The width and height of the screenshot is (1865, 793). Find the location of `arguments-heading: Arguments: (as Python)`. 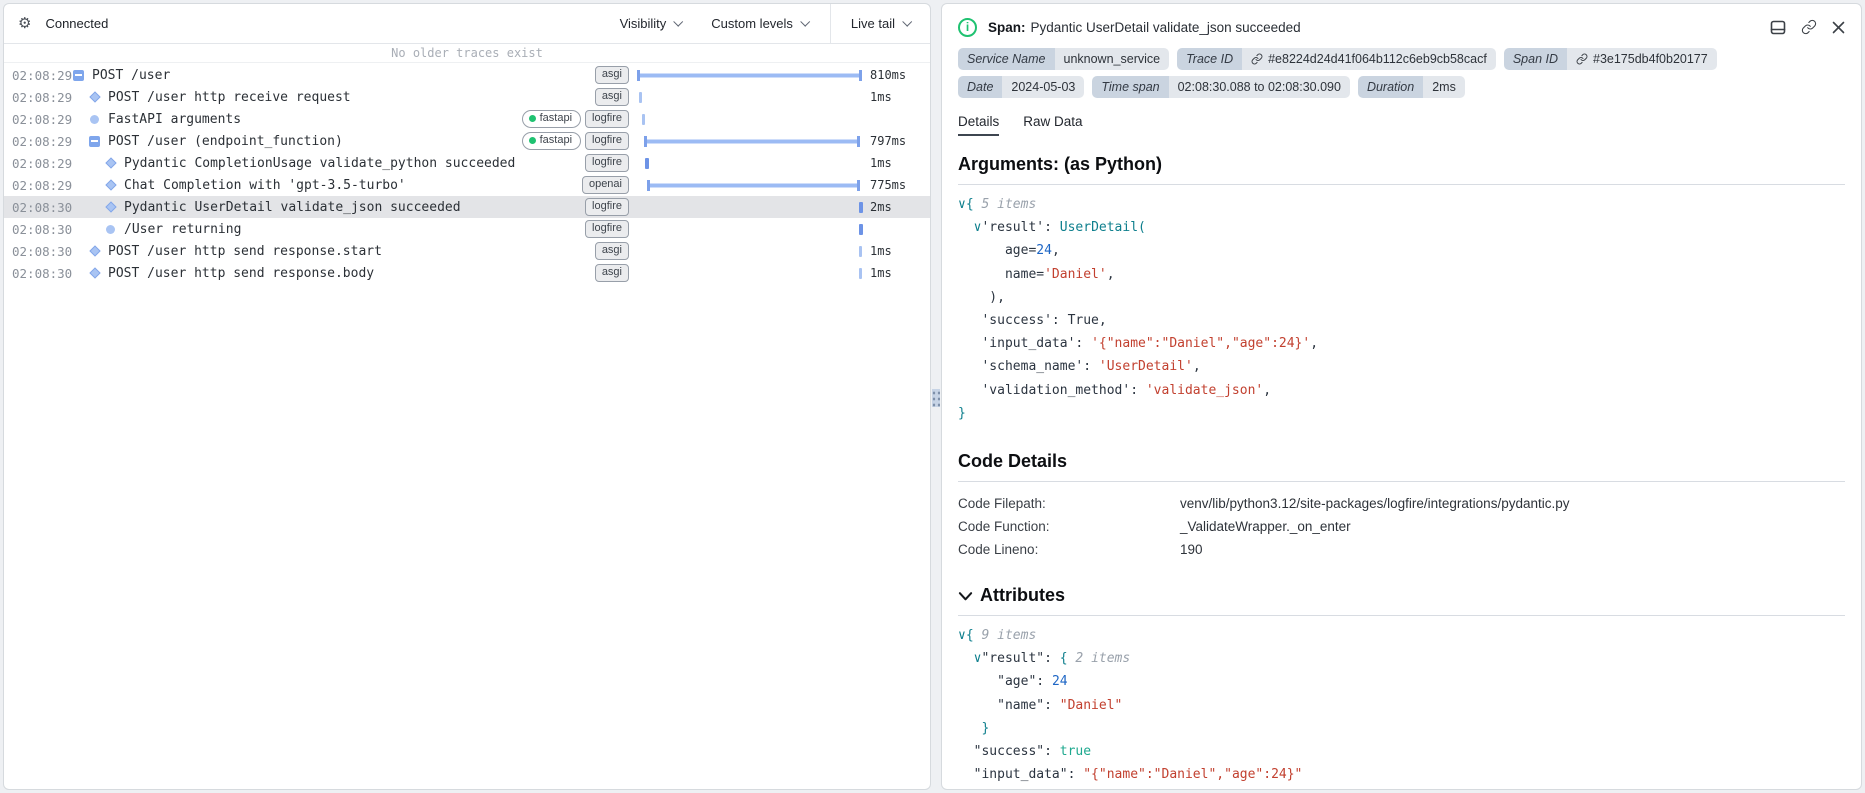

arguments-heading: Arguments: (as Python) is located at coordinates (1060, 164).